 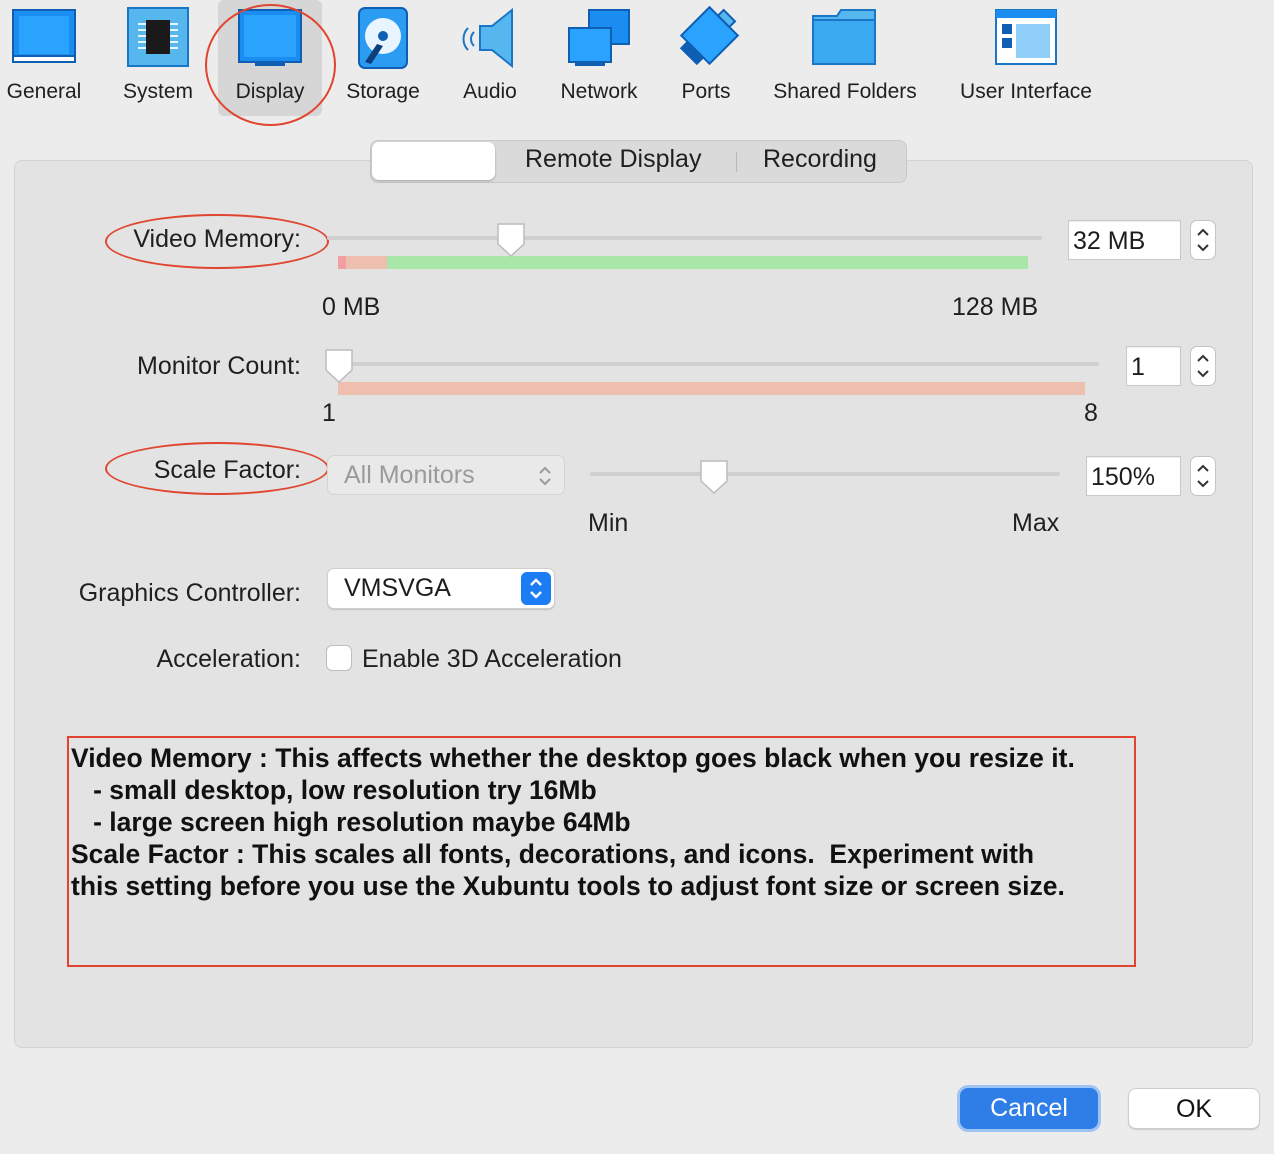 I want to click on note-line: - small desktop, low resolution try 16Mb, so click(x=334, y=790).